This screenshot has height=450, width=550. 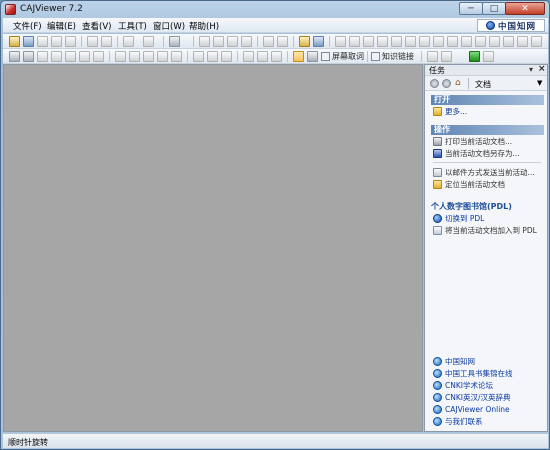 I want to click on app-icon, so click(x=10, y=9).